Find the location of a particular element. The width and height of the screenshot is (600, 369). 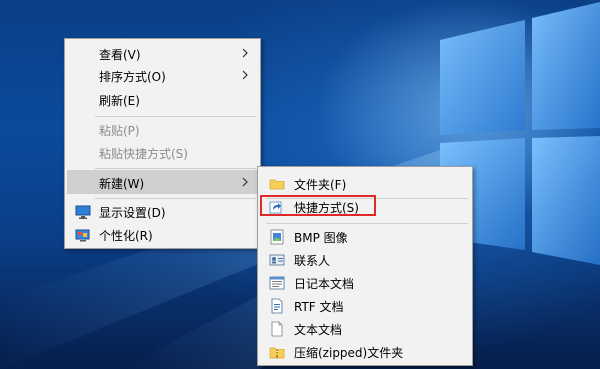

contact-icon is located at coordinates (277, 260).